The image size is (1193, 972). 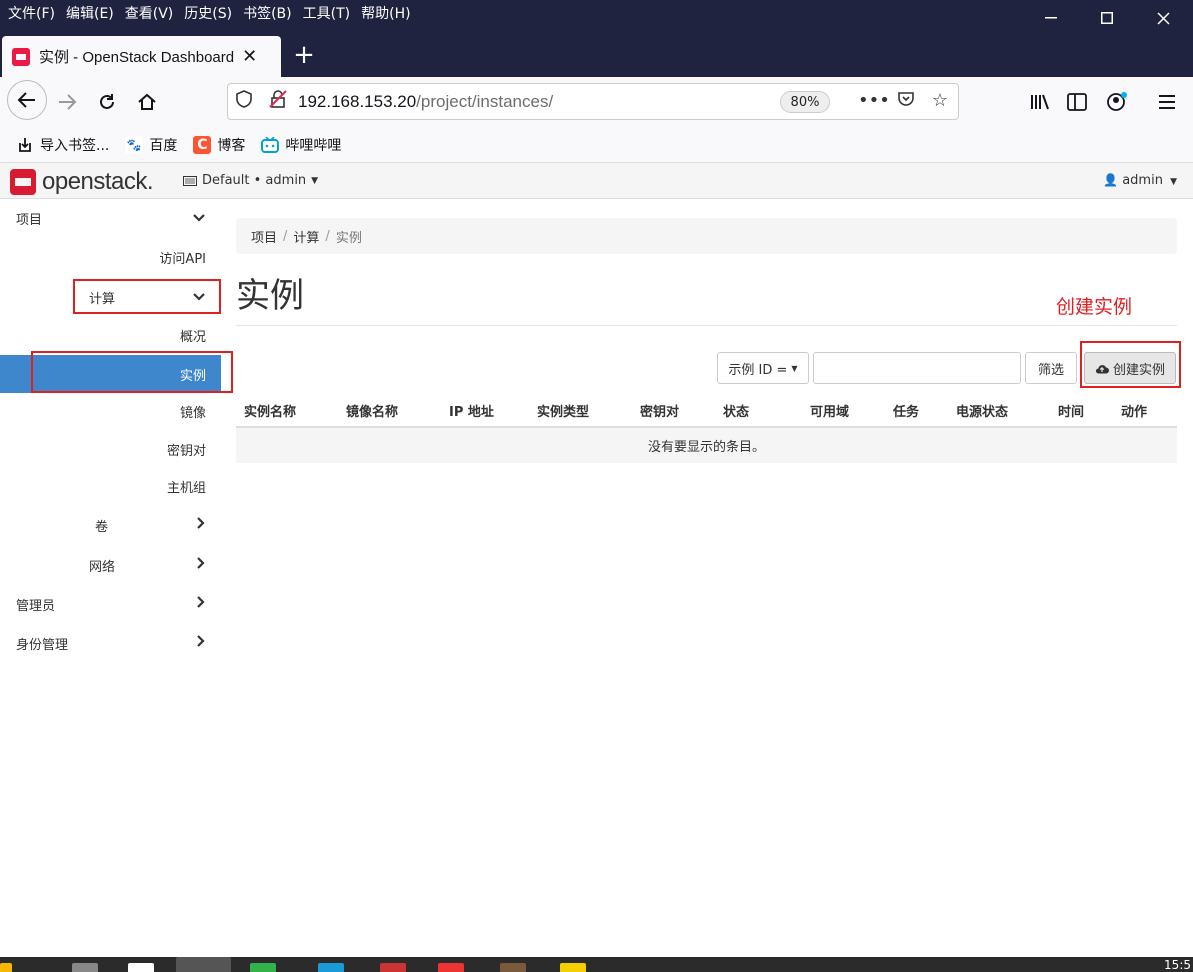 I want to click on filter-field-select: 示例 ID = ▼, so click(x=763, y=368).